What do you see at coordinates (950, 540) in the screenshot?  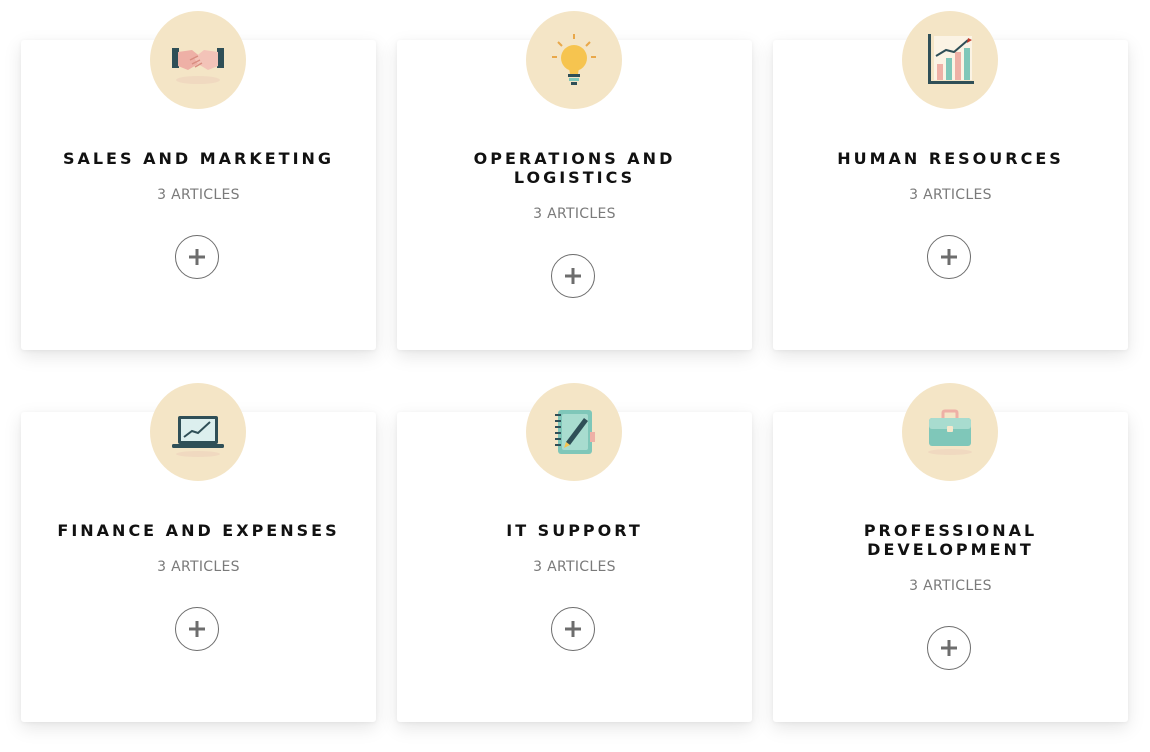 I see `category-title: PROFESSIONAL DEVELOPMENT` at bounding box center [950, 540].